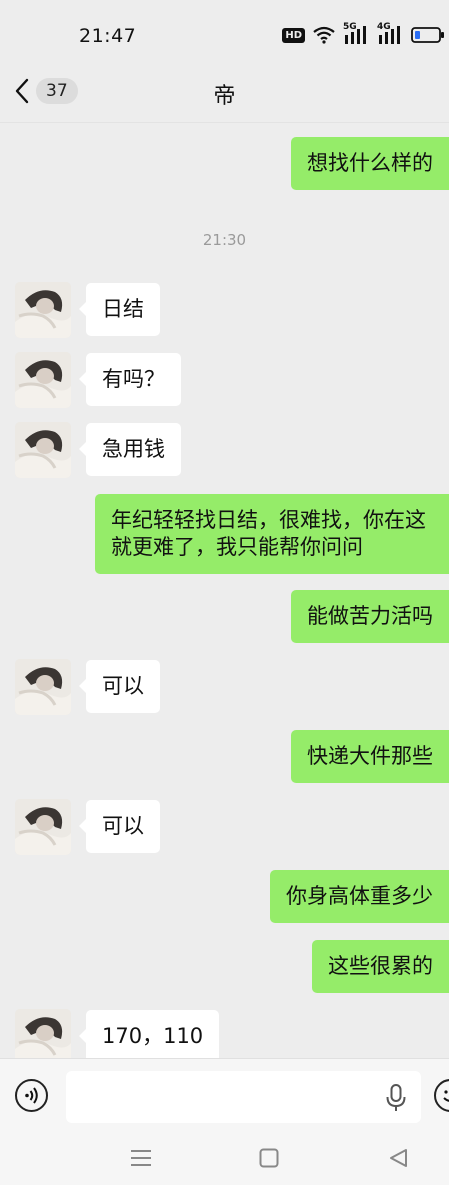 Image resolution: width=449 pixels, height=1185 pixels. Describe the element at coordinates (446, 1096) in the screenshot. I see `emoji-icon` at that location.